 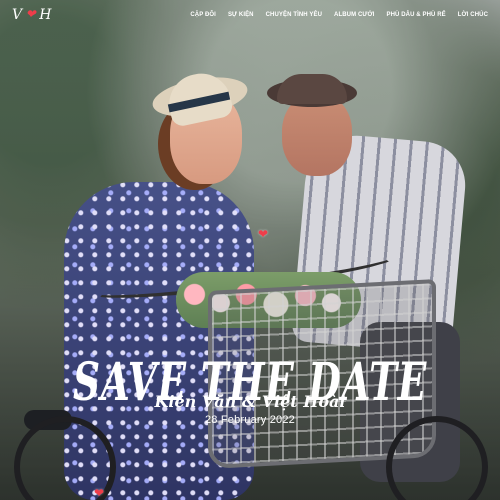 I want to click on couple-names: Kiên Văn & Việt Hoài, so click(x=250, y=401).